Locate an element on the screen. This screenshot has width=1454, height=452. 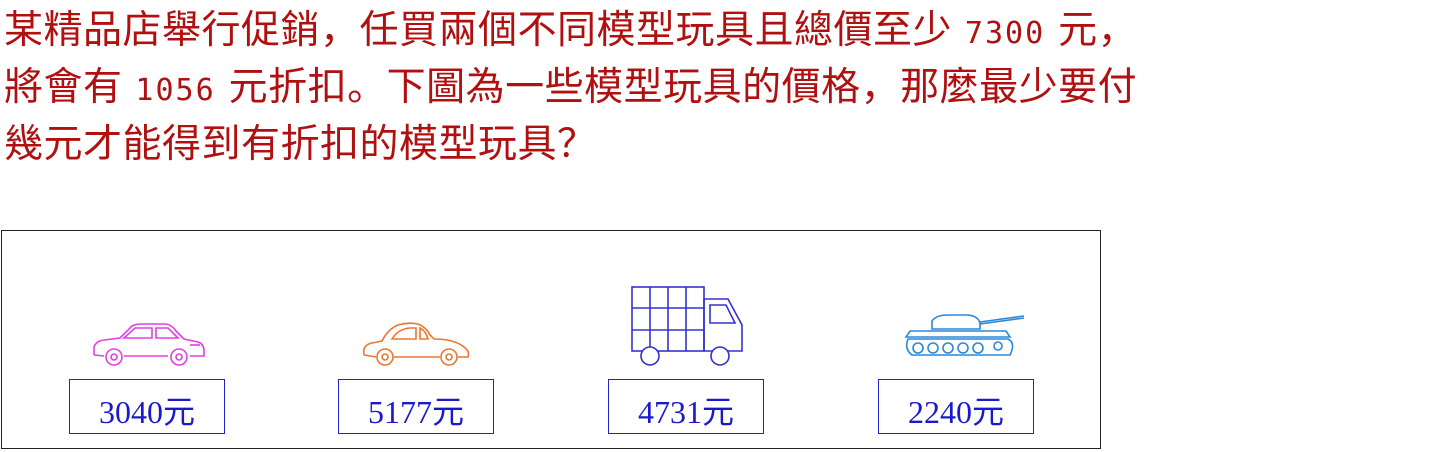
toy-item-car: 3040元 is located at coordinates (132, 340).